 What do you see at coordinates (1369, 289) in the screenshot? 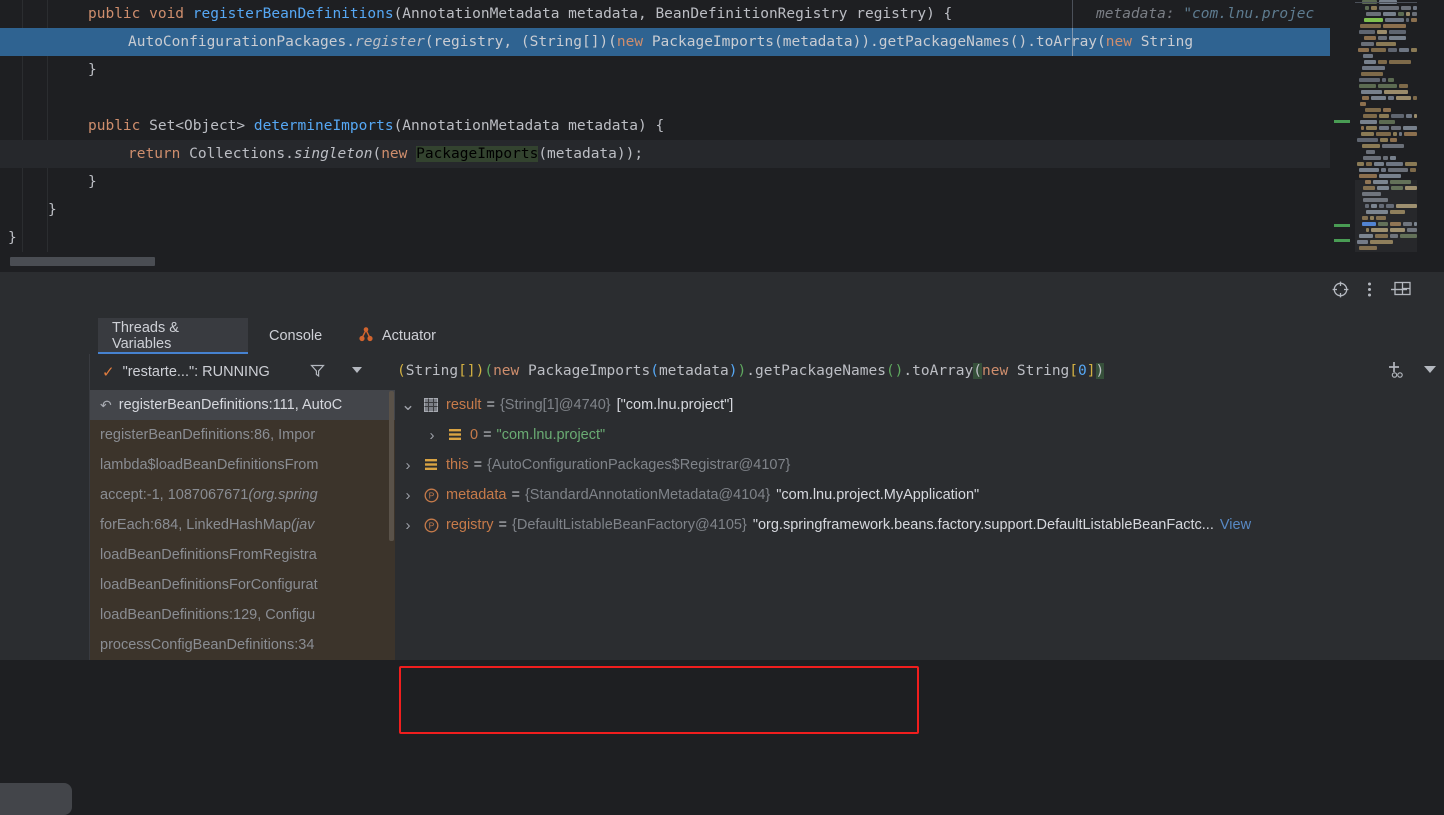
I see `more-vertical-icon` at bounding box center [1369, 289].